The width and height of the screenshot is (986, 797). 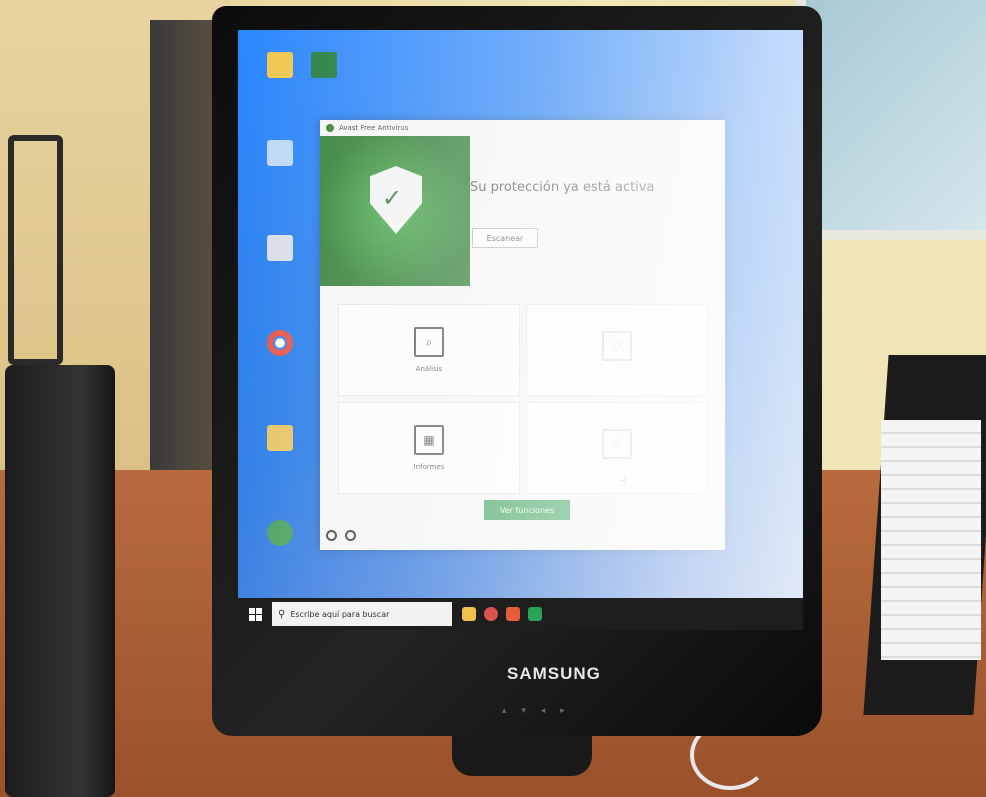 I want to click on tile-label: Informes, so click(x=429, y=467).